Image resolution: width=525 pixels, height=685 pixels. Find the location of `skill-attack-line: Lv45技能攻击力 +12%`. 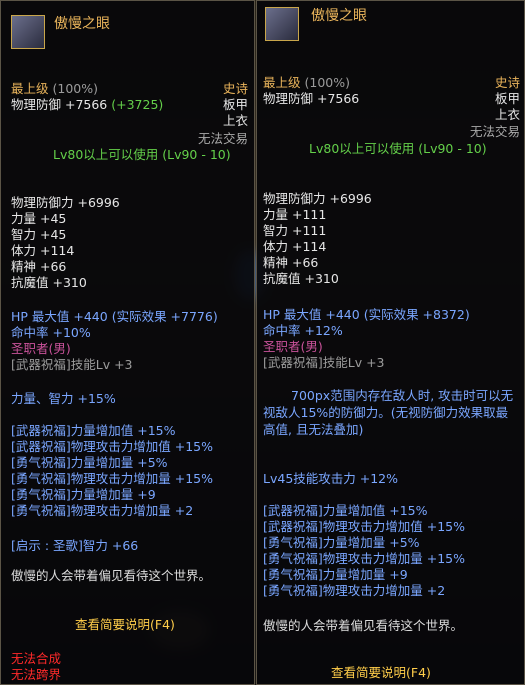

skill-attack-line: Lv45技能攻击力 +12% is located at coordinates (330, 478).